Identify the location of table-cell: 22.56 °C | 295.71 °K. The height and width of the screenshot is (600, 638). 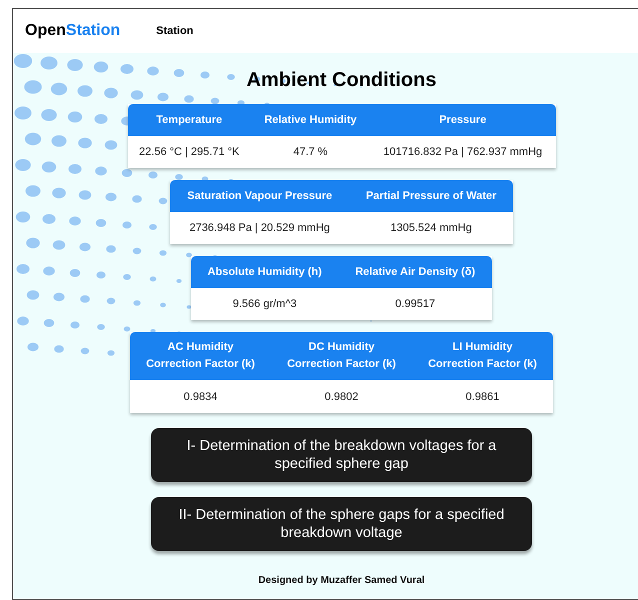
(189, 152).